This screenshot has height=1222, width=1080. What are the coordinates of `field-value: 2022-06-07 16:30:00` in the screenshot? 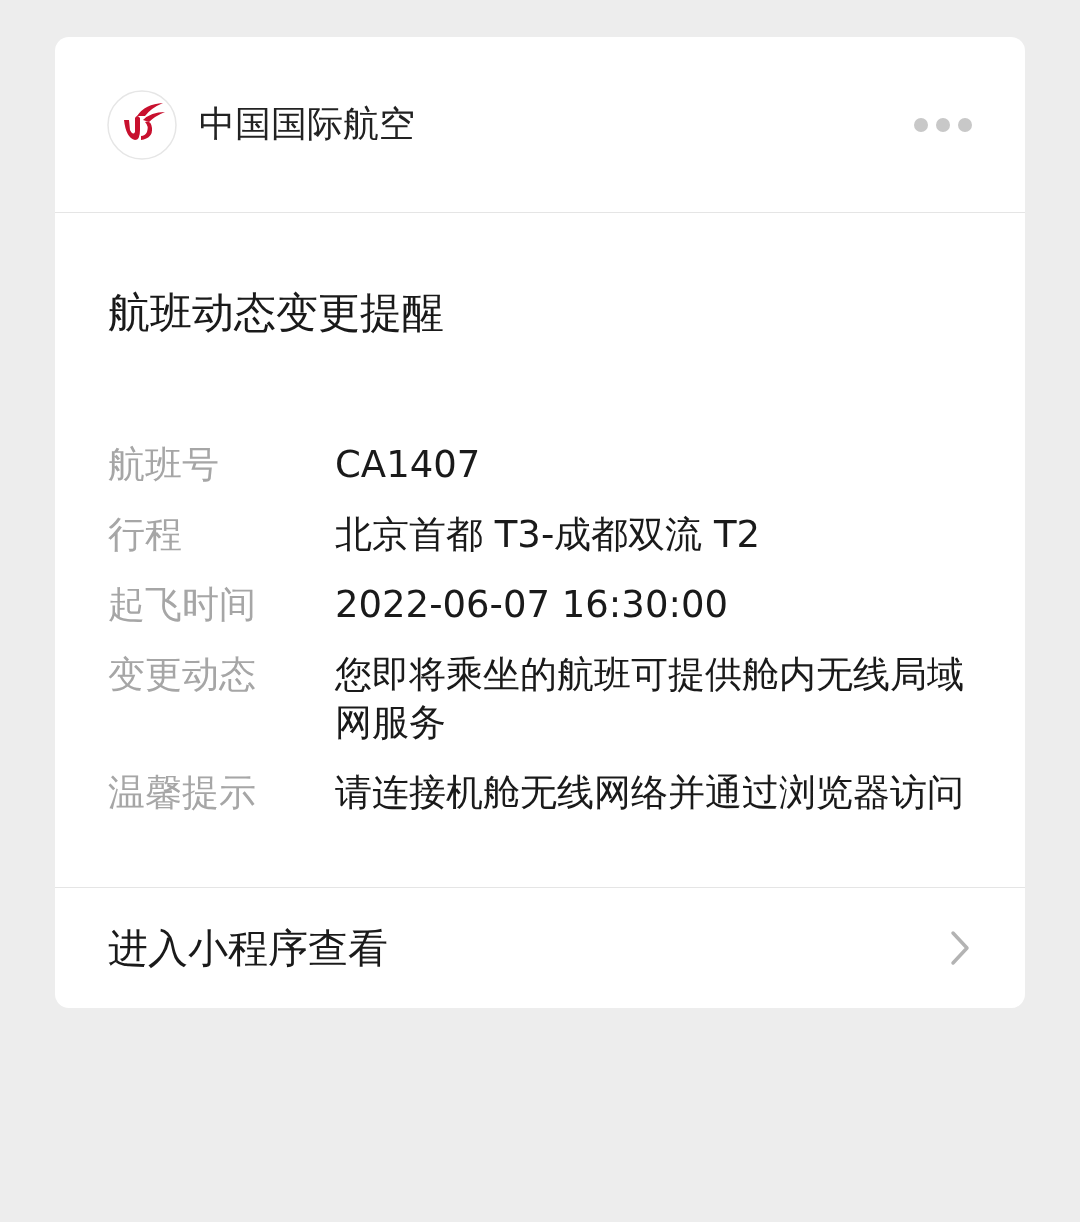 It's located at (532, 605).